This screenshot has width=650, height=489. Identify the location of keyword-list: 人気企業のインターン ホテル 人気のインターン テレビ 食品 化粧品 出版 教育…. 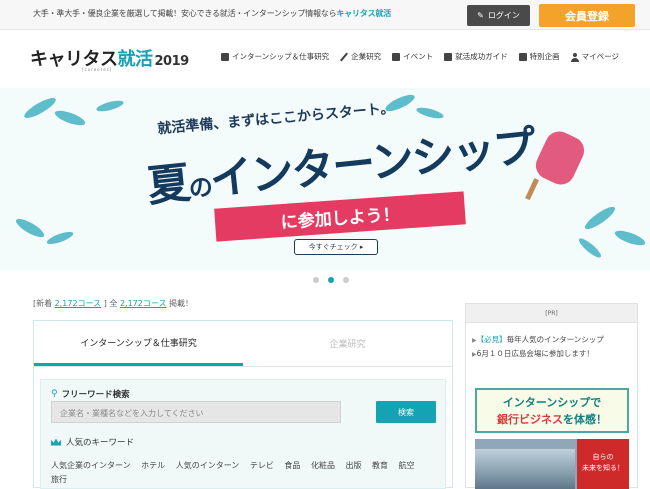
(246, 473).